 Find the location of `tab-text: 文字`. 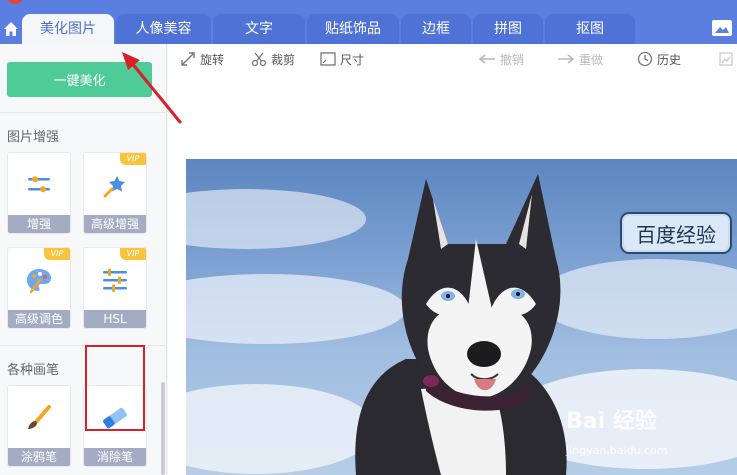

tab-text: 文字 is located at coordinates (259, 29).